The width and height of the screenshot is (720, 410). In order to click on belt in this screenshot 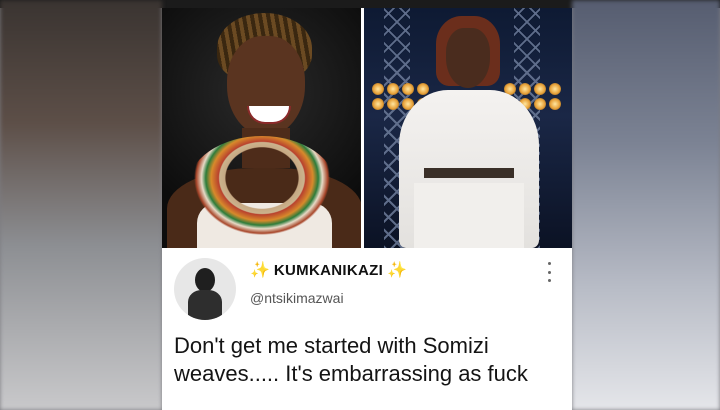, I will do `click(468, 173)`.